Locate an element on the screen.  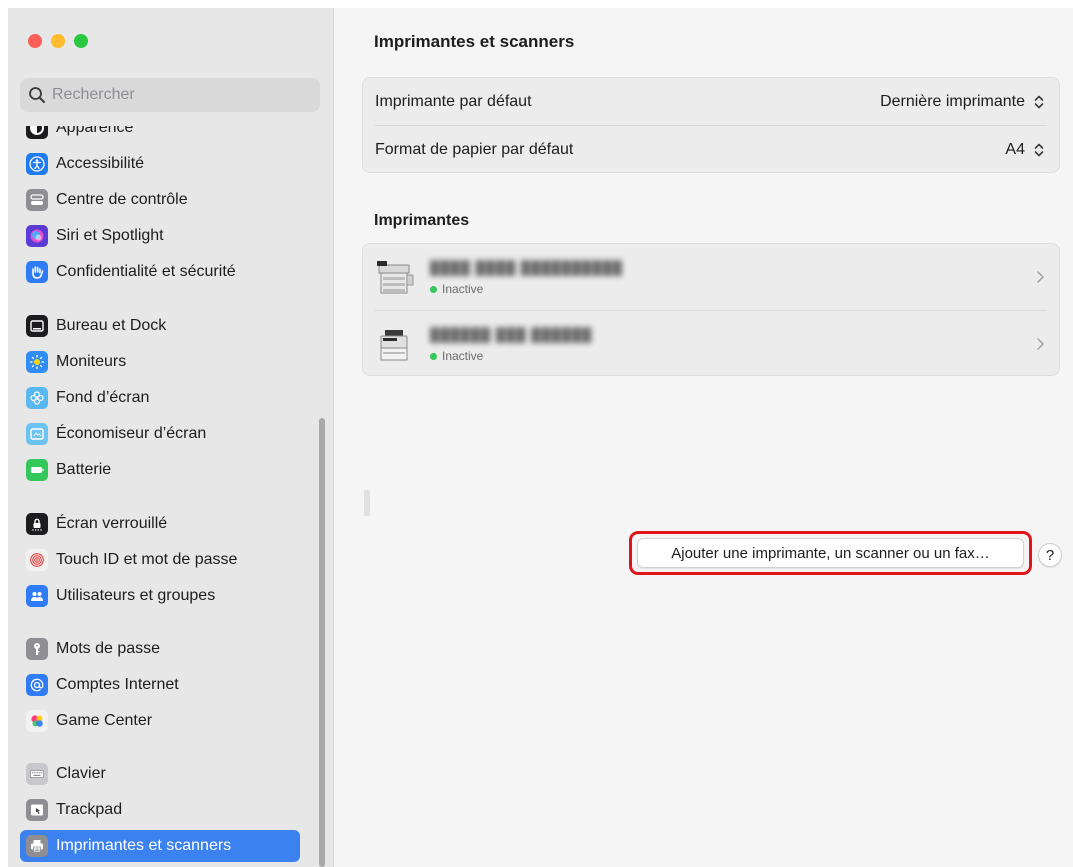
sidebar-item-label: Imprimantes et scanners is located at coordinates (144, 845).